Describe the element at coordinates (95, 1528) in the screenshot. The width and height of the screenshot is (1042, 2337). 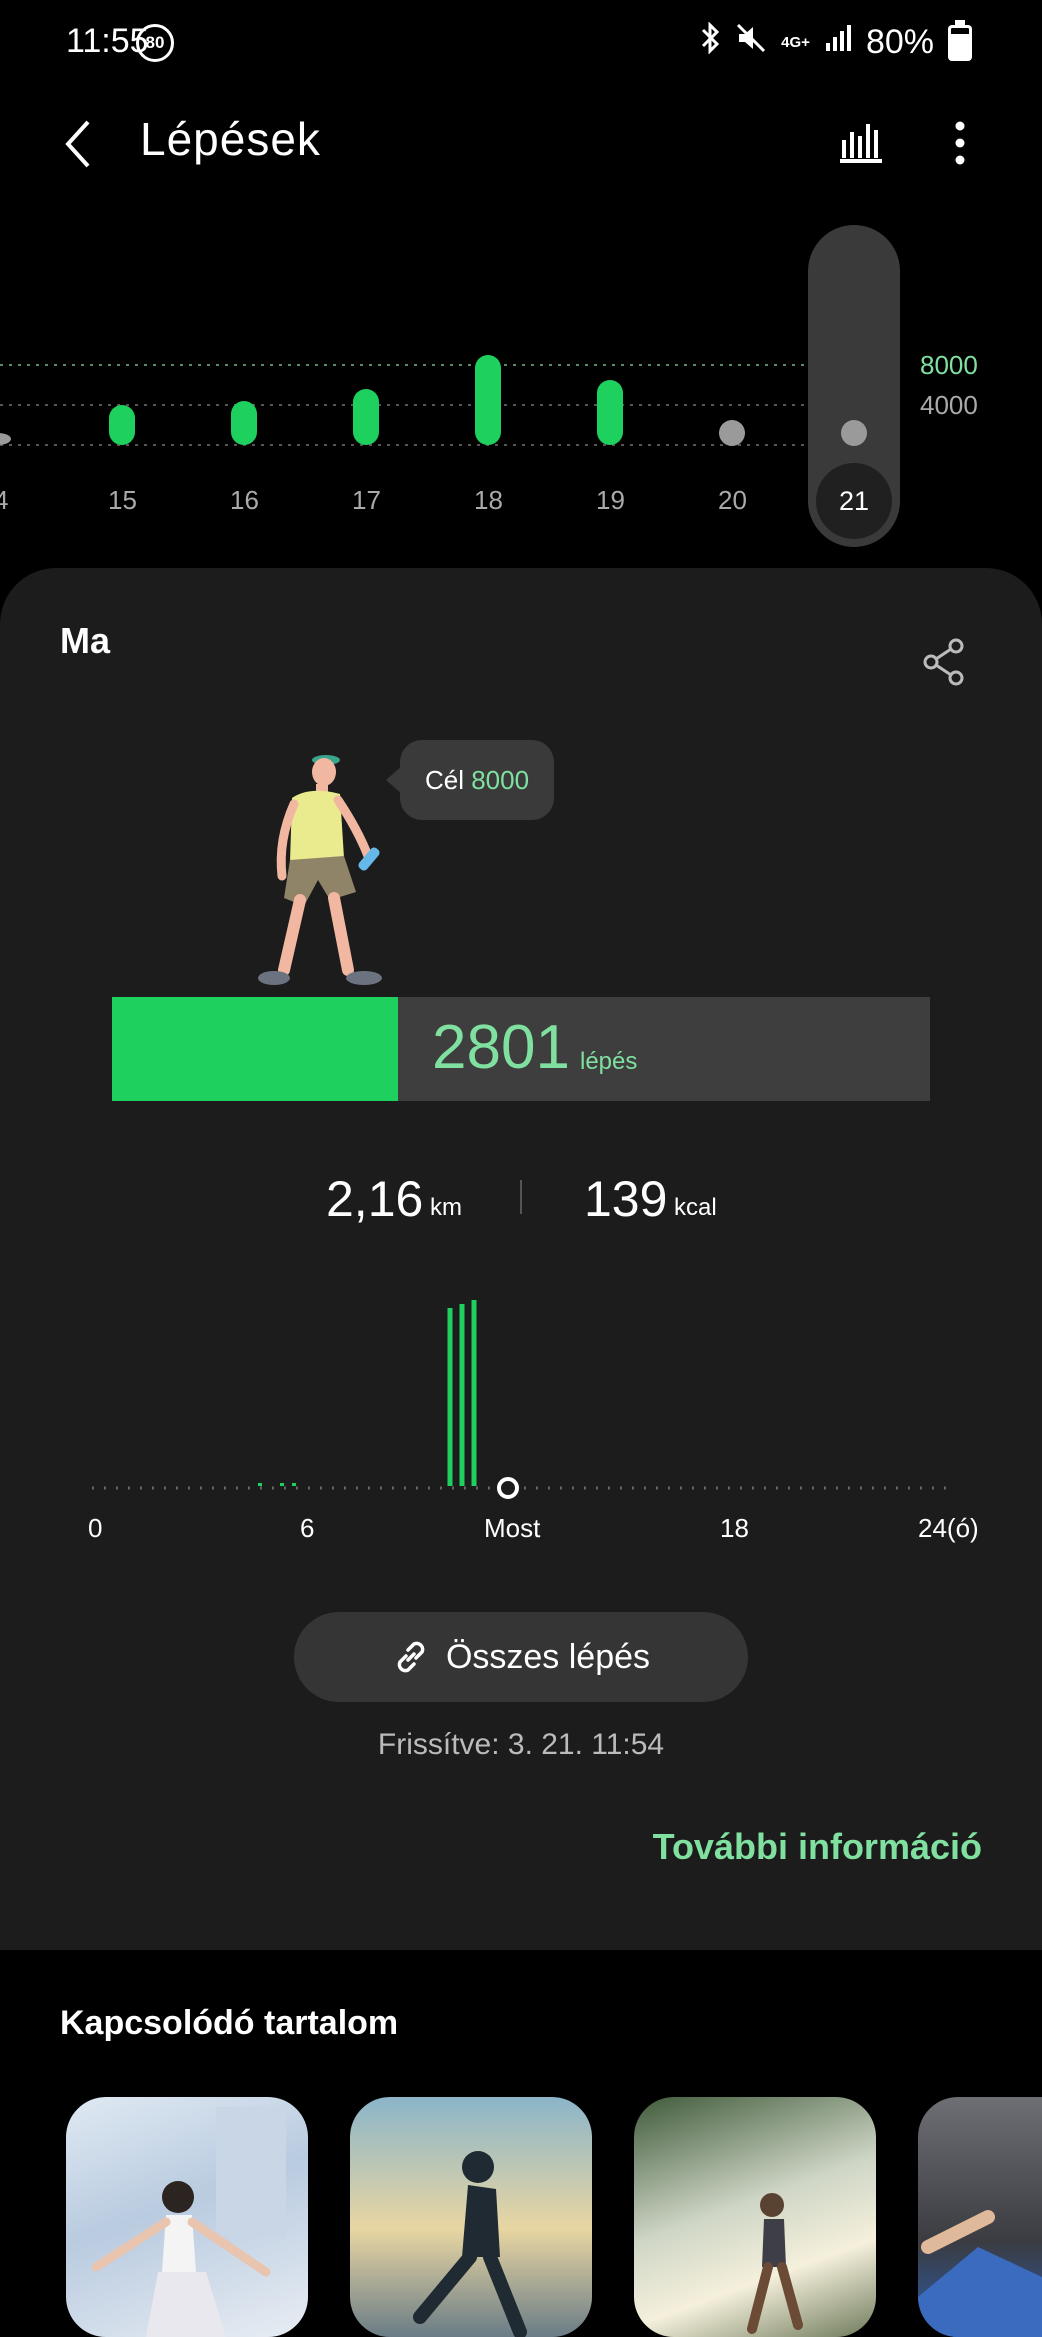
I see `hour-label: 0` at that location.